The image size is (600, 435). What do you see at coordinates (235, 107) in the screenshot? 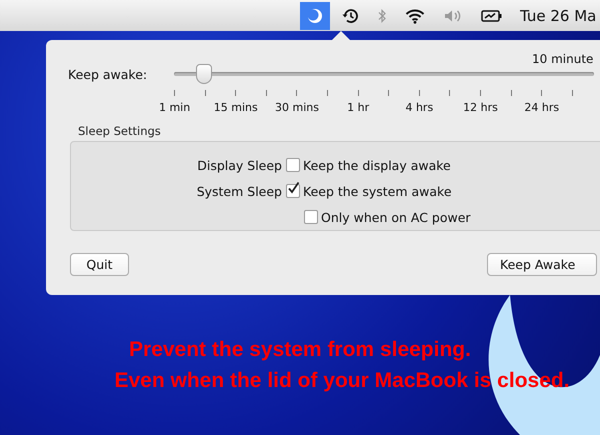
I see `tick-label: 15 mins` at bounding box center [235, 107].